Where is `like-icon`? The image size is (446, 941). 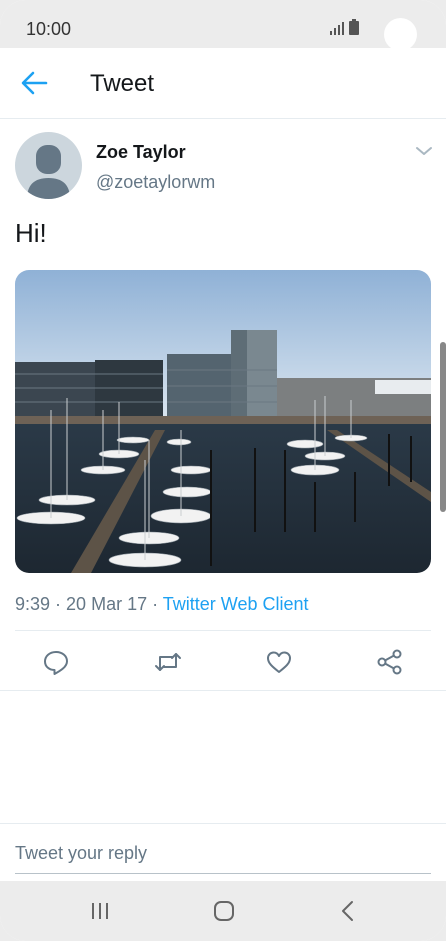 like-icon is located at coordinates (279, 662).